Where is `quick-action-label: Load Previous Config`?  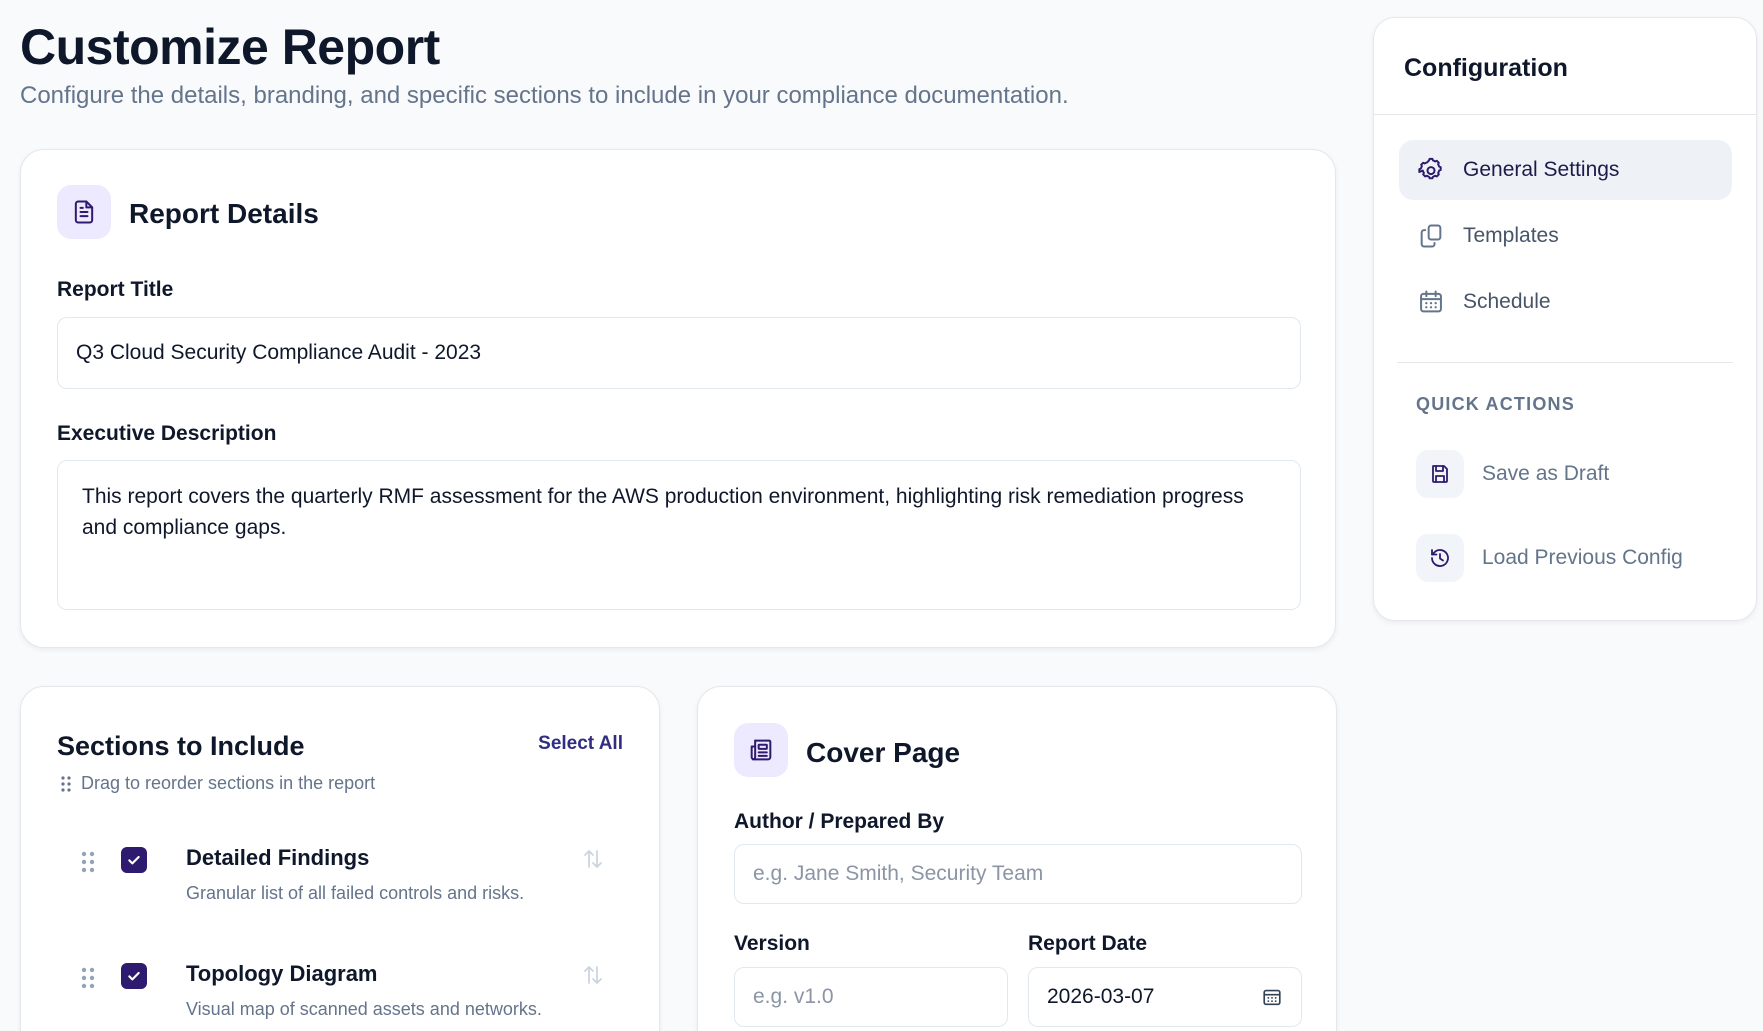
quick-action-label: Load Previous Config is located at coordinates (1582, 557).